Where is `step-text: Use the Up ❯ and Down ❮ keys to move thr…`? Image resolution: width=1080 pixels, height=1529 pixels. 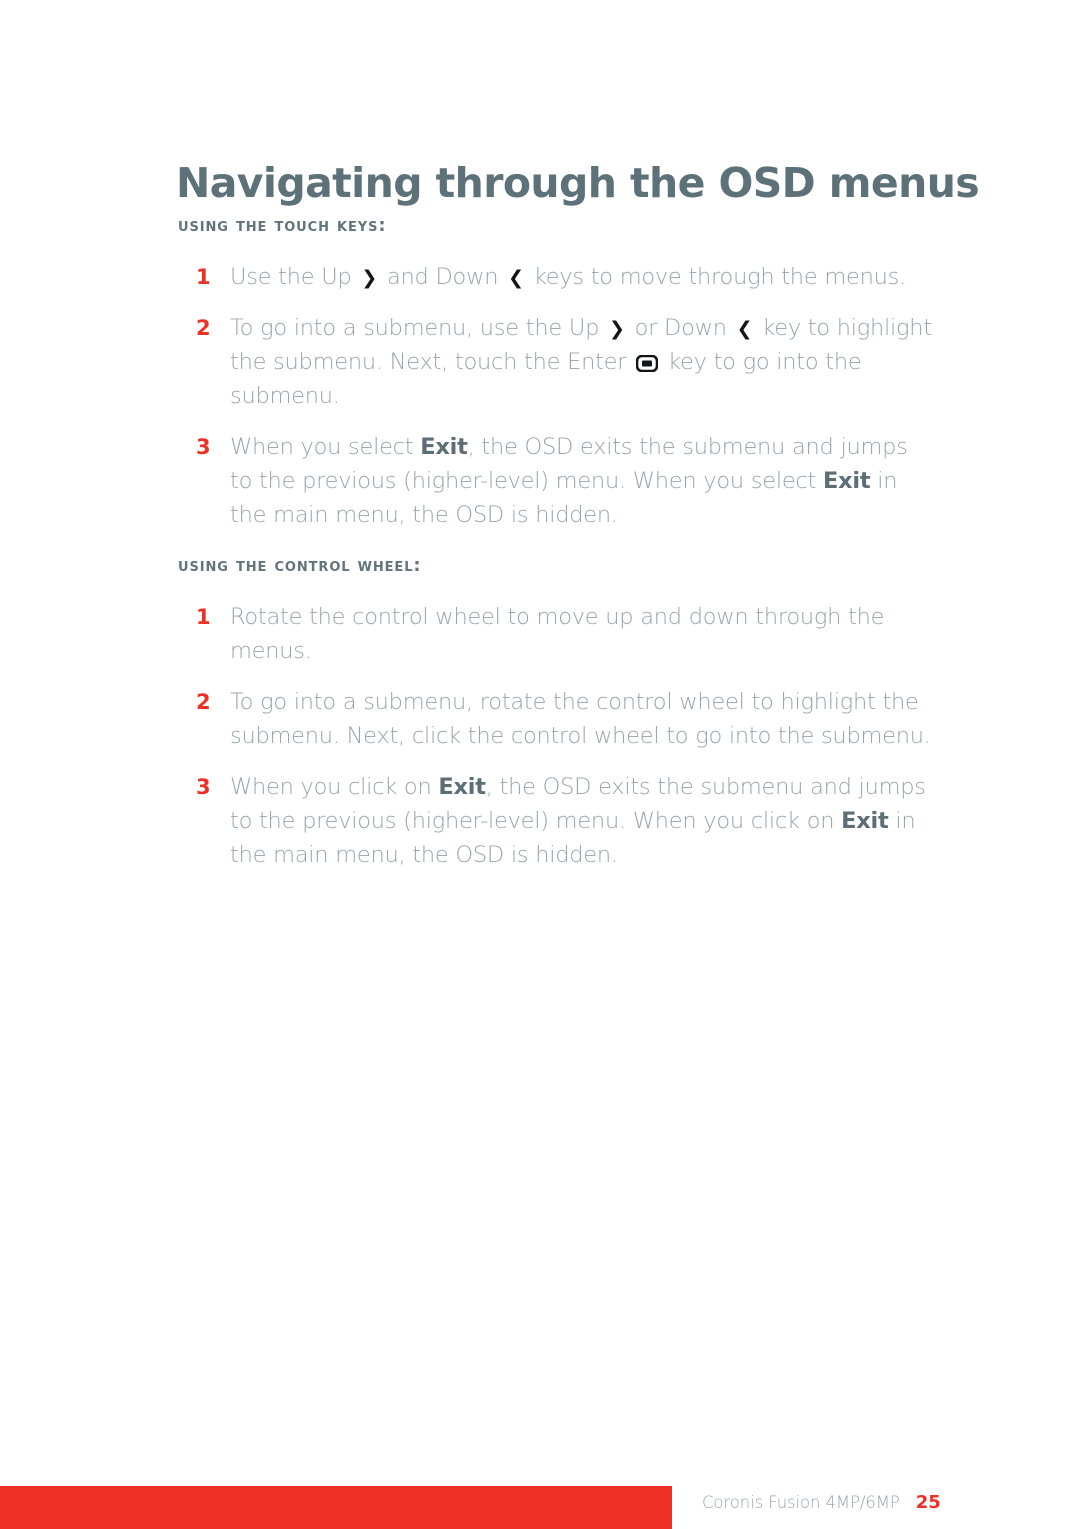 step-text: Use the Up ❯ and Down ❮ keys to move thr… is located at coordinates (568, 276).